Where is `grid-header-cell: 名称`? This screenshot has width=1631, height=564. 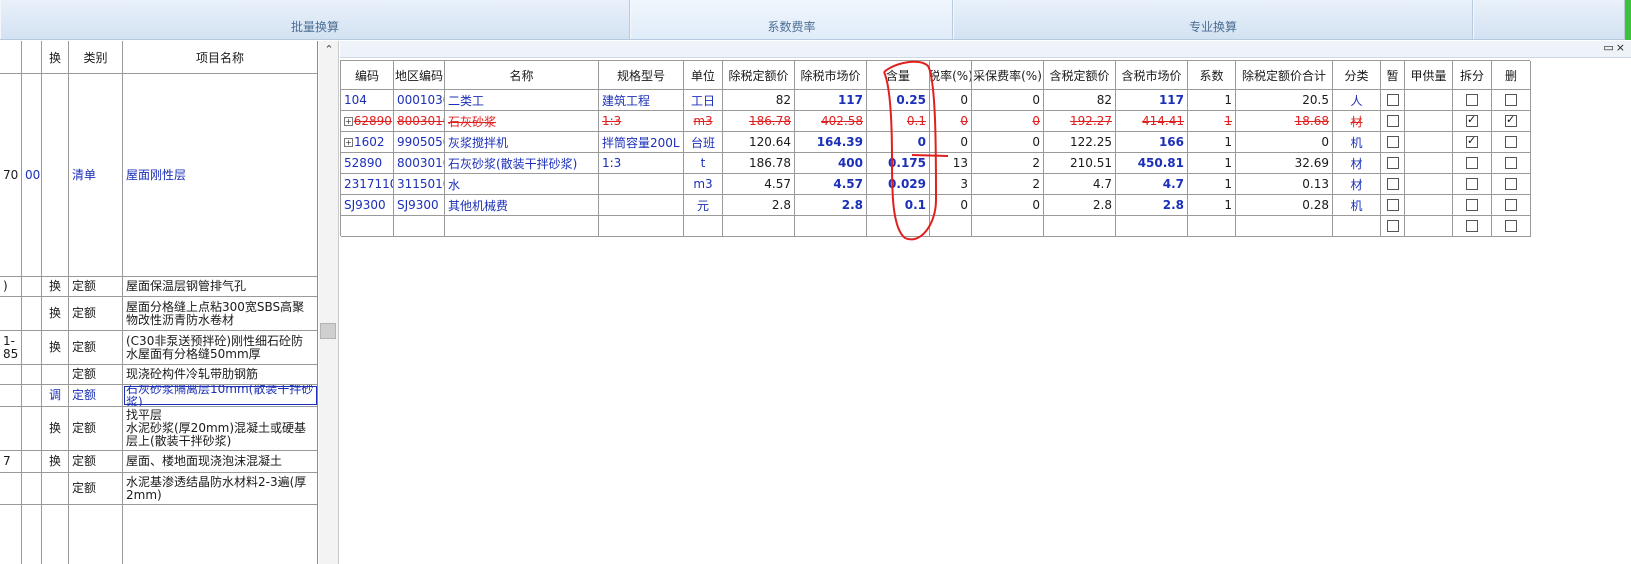
grid-header-cell: 名称 is located at coordinates (522, 75).